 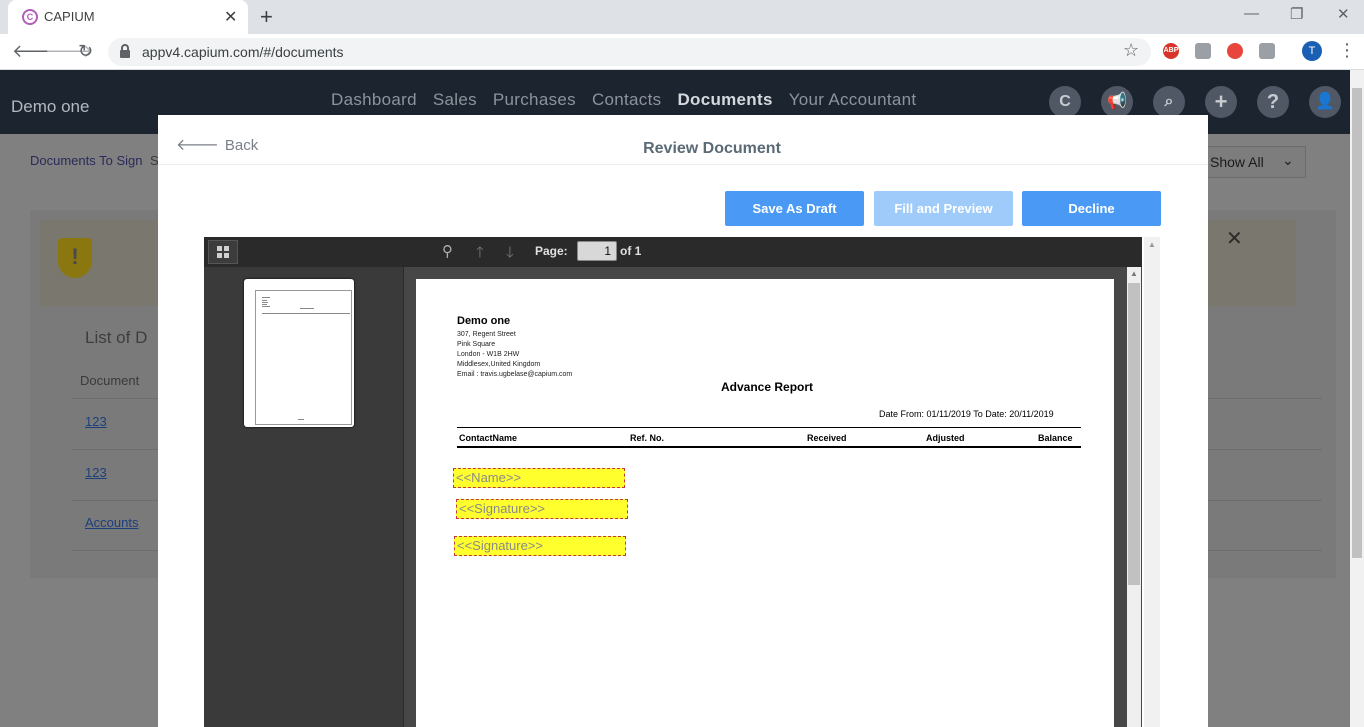 I want to click on document-column-header: Document, so click(x=110, y=380).